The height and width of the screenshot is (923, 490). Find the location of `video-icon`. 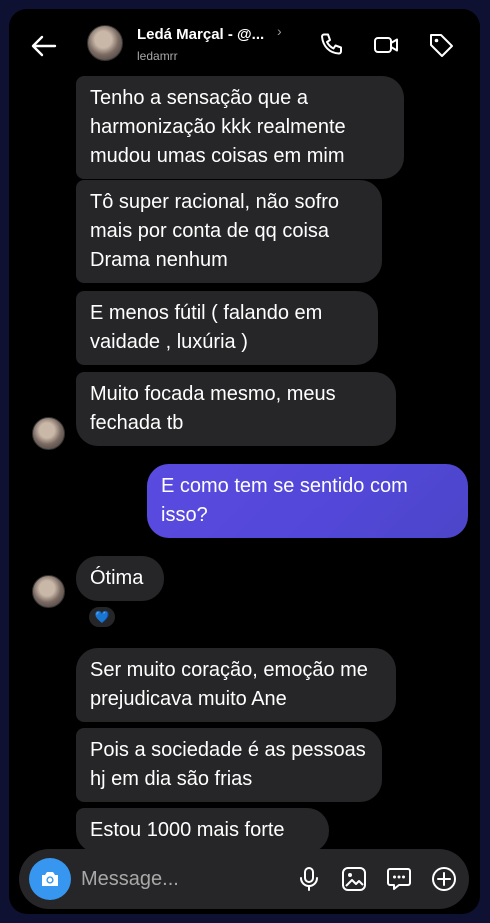

video-icon is located at coordinates (386, 45).